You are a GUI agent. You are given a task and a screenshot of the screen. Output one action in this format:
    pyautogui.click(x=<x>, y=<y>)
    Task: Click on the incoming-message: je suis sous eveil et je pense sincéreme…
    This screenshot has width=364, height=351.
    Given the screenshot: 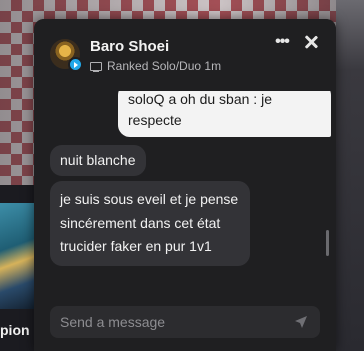 What is the action you would take?
    pyautogui.click(x=150, y=223)
    